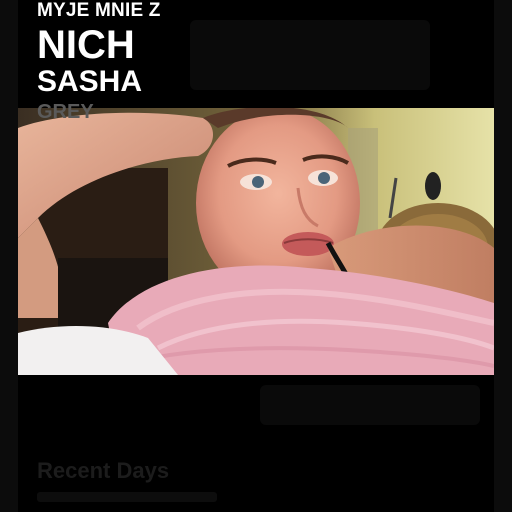 The width and height of the screenshot is (512, 512). What do you see at coordinates (103, 470) in the screenshot?
I see `section-title: Recent Days` at bounding box center [103, 470].